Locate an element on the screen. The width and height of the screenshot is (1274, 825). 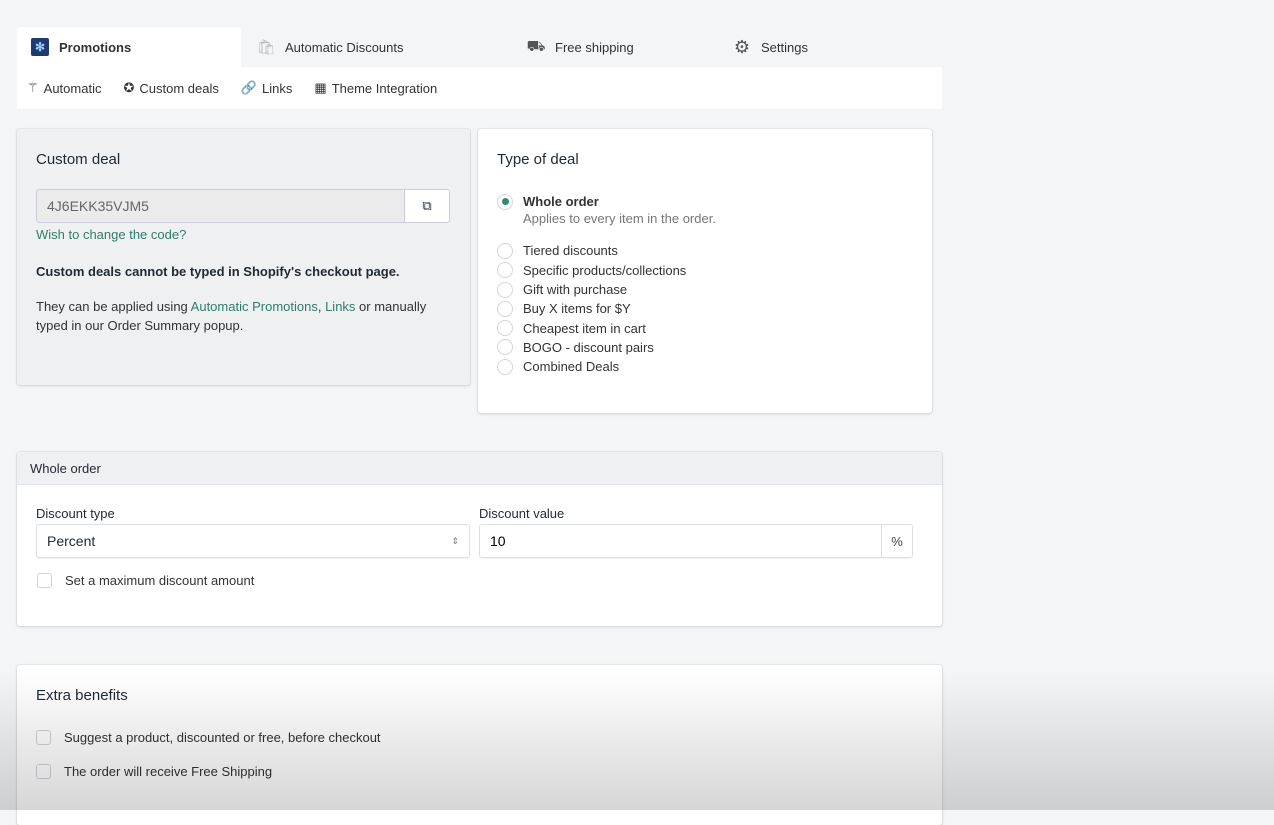
radio-option: Tiered discounts is located at coordinates (705, 250).